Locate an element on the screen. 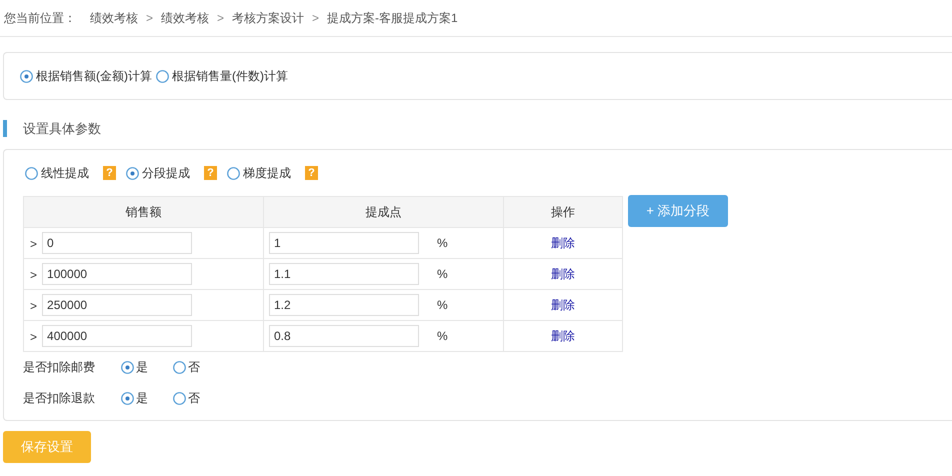 The image size is (952, 476). radio-label: 线性提成 is located at coordinates (65, 173).